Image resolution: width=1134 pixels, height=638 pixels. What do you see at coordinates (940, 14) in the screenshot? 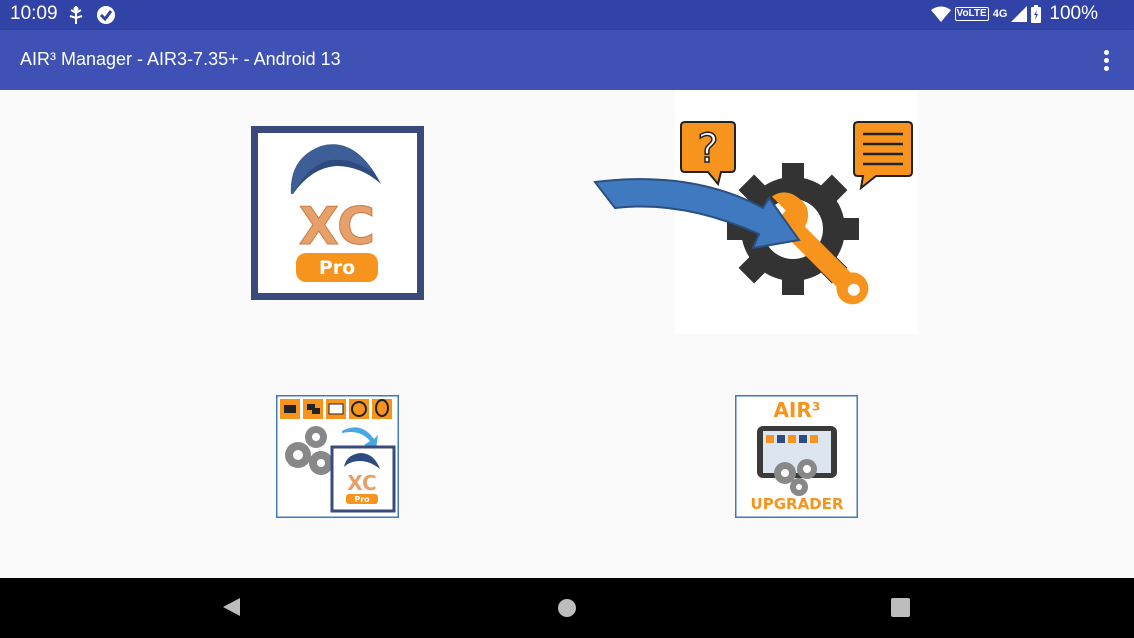
I see `wifi-icon` at bounding box center [940, 14].